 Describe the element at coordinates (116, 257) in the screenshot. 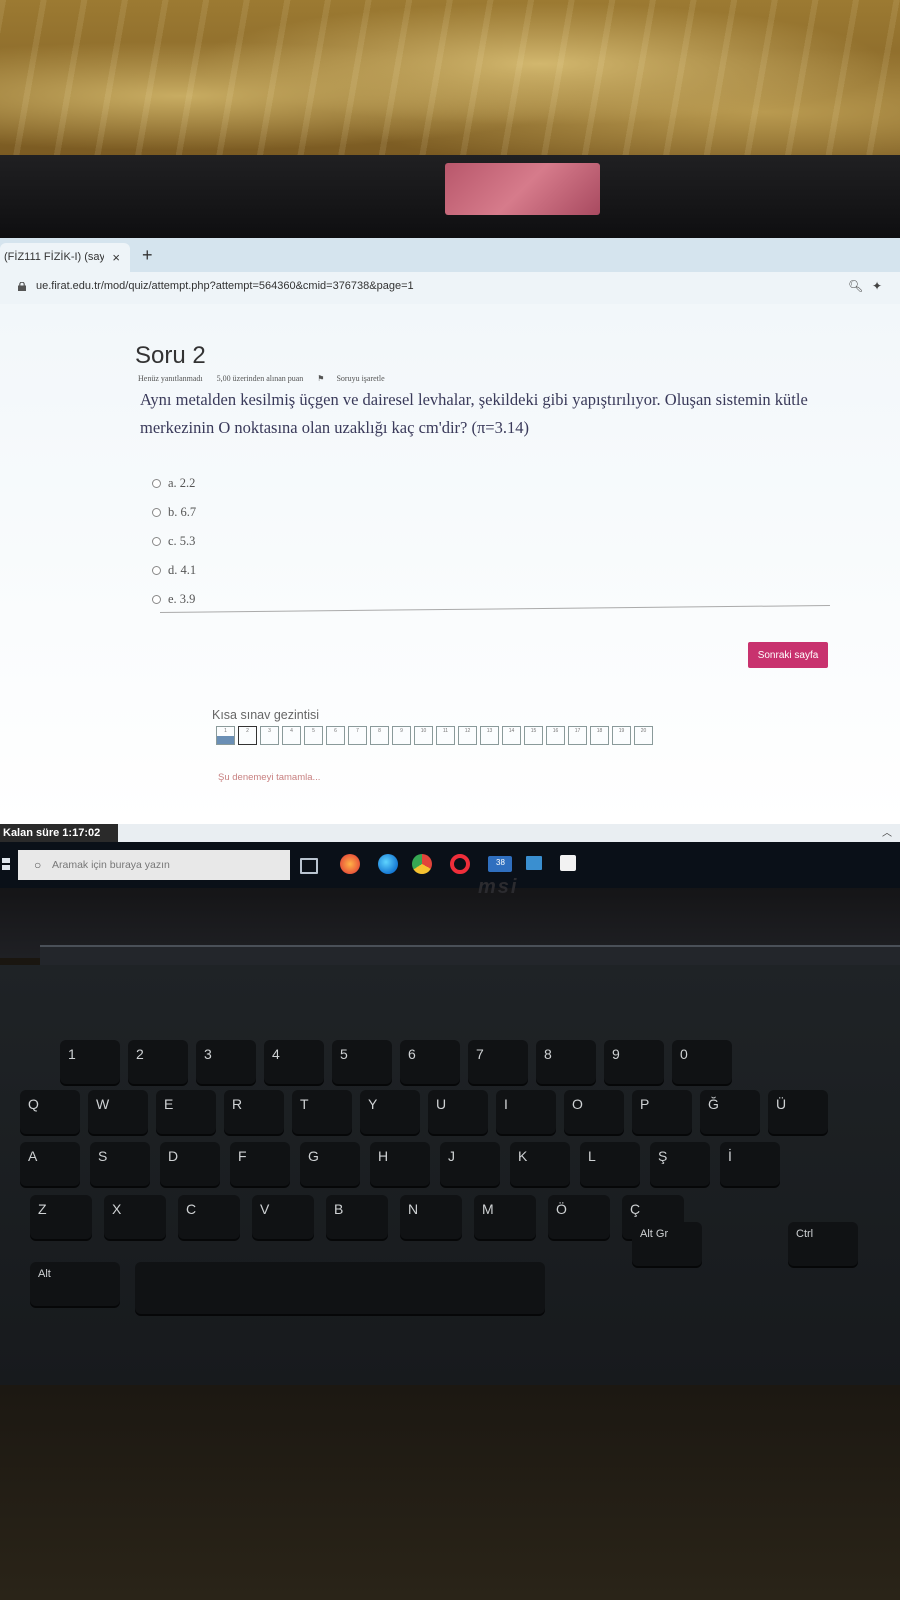

I see `close-icon: ×` at that location.